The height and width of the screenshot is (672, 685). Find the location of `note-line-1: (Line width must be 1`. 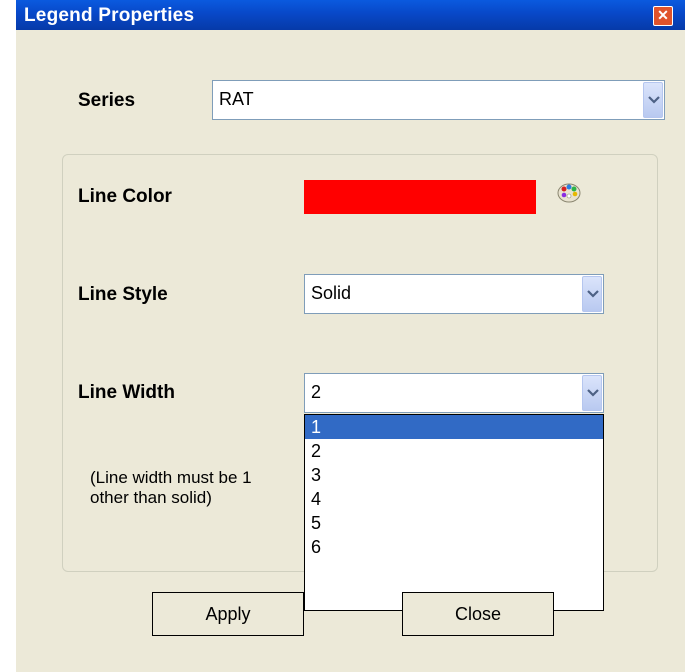

note-line-1: (Line width must be 1 is located at coordinates (171, 477).